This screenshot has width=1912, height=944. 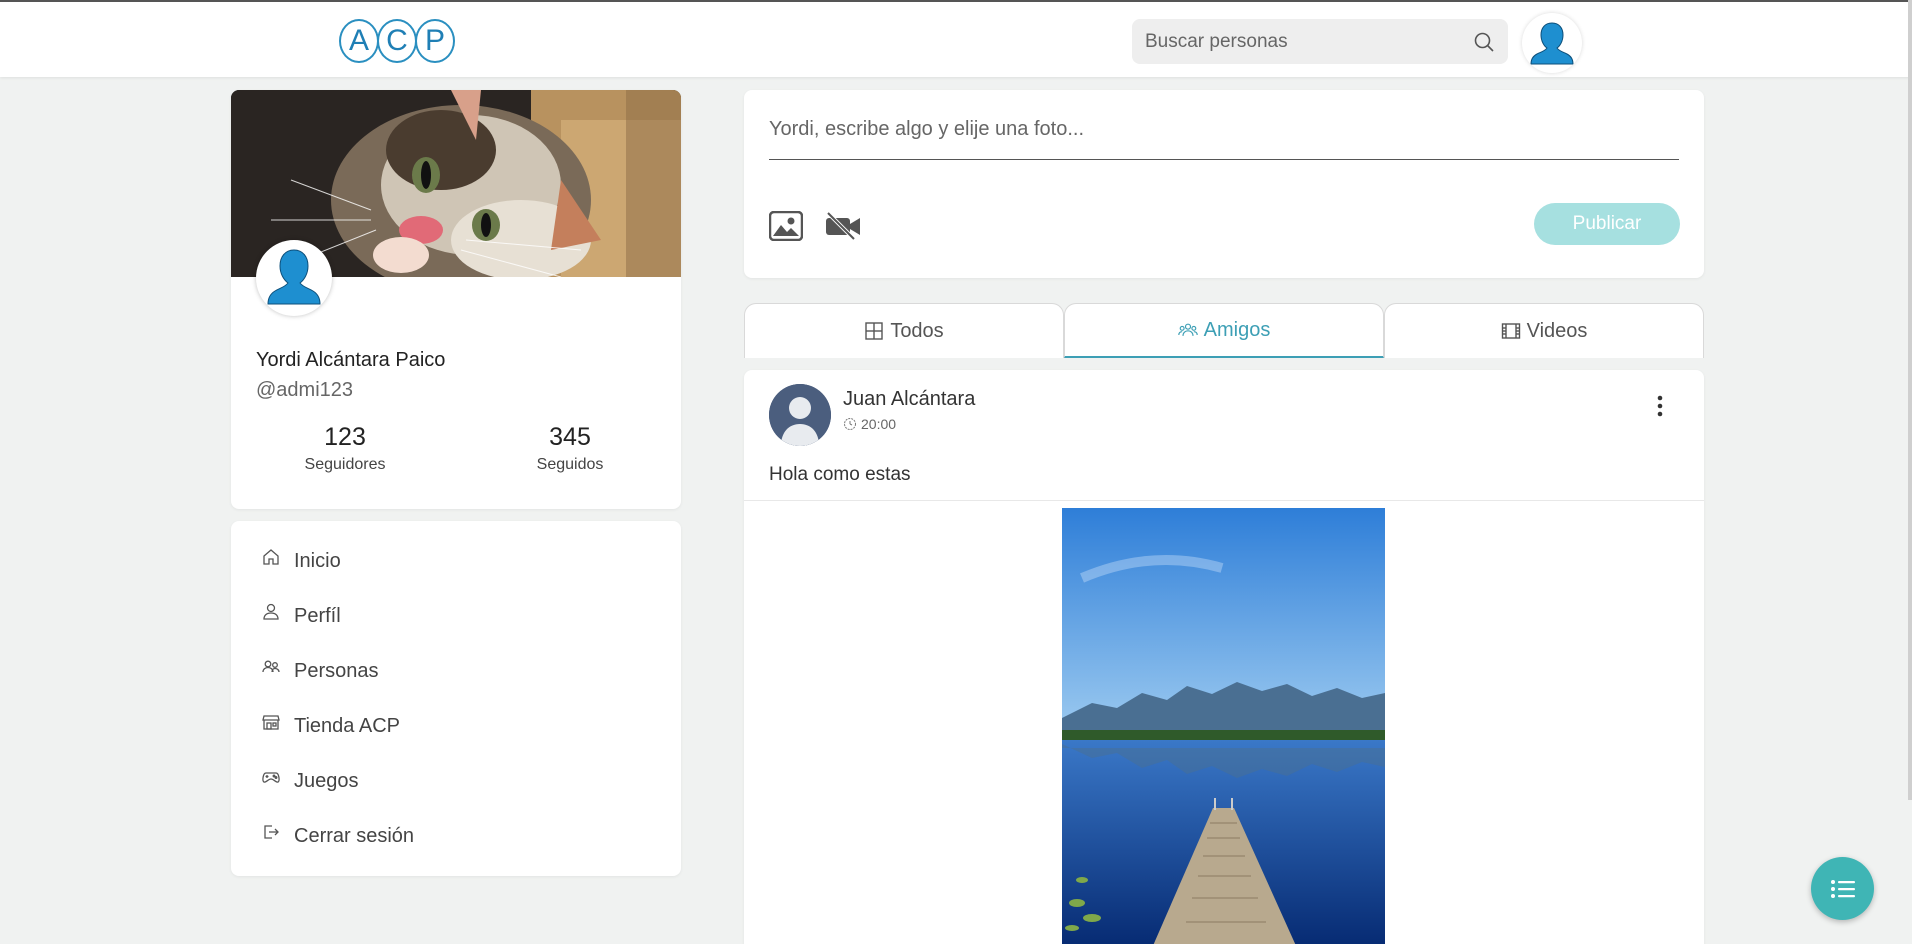 What do you see at coordinates (351, 360) in the screenshot?
I see `profile-name: Yordi Alcántara Paico` at bounding box center [351, 360].